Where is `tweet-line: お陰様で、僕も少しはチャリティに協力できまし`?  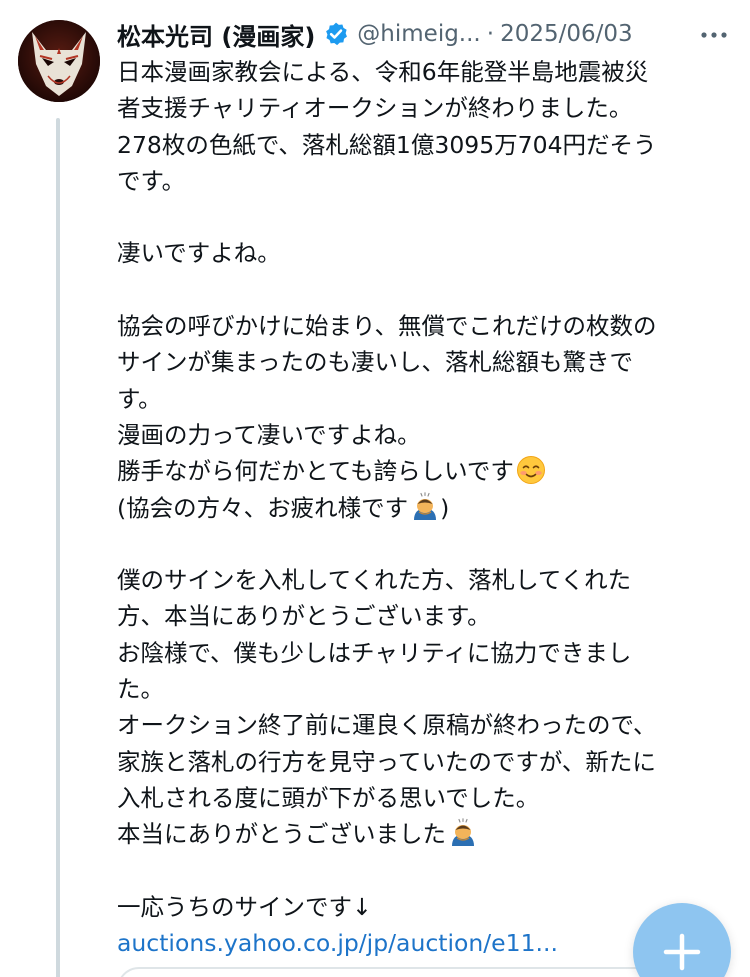
tweet-line: お陰様で、僕も少しはチャリティに協力できまし is located at coordinates (374, 652).